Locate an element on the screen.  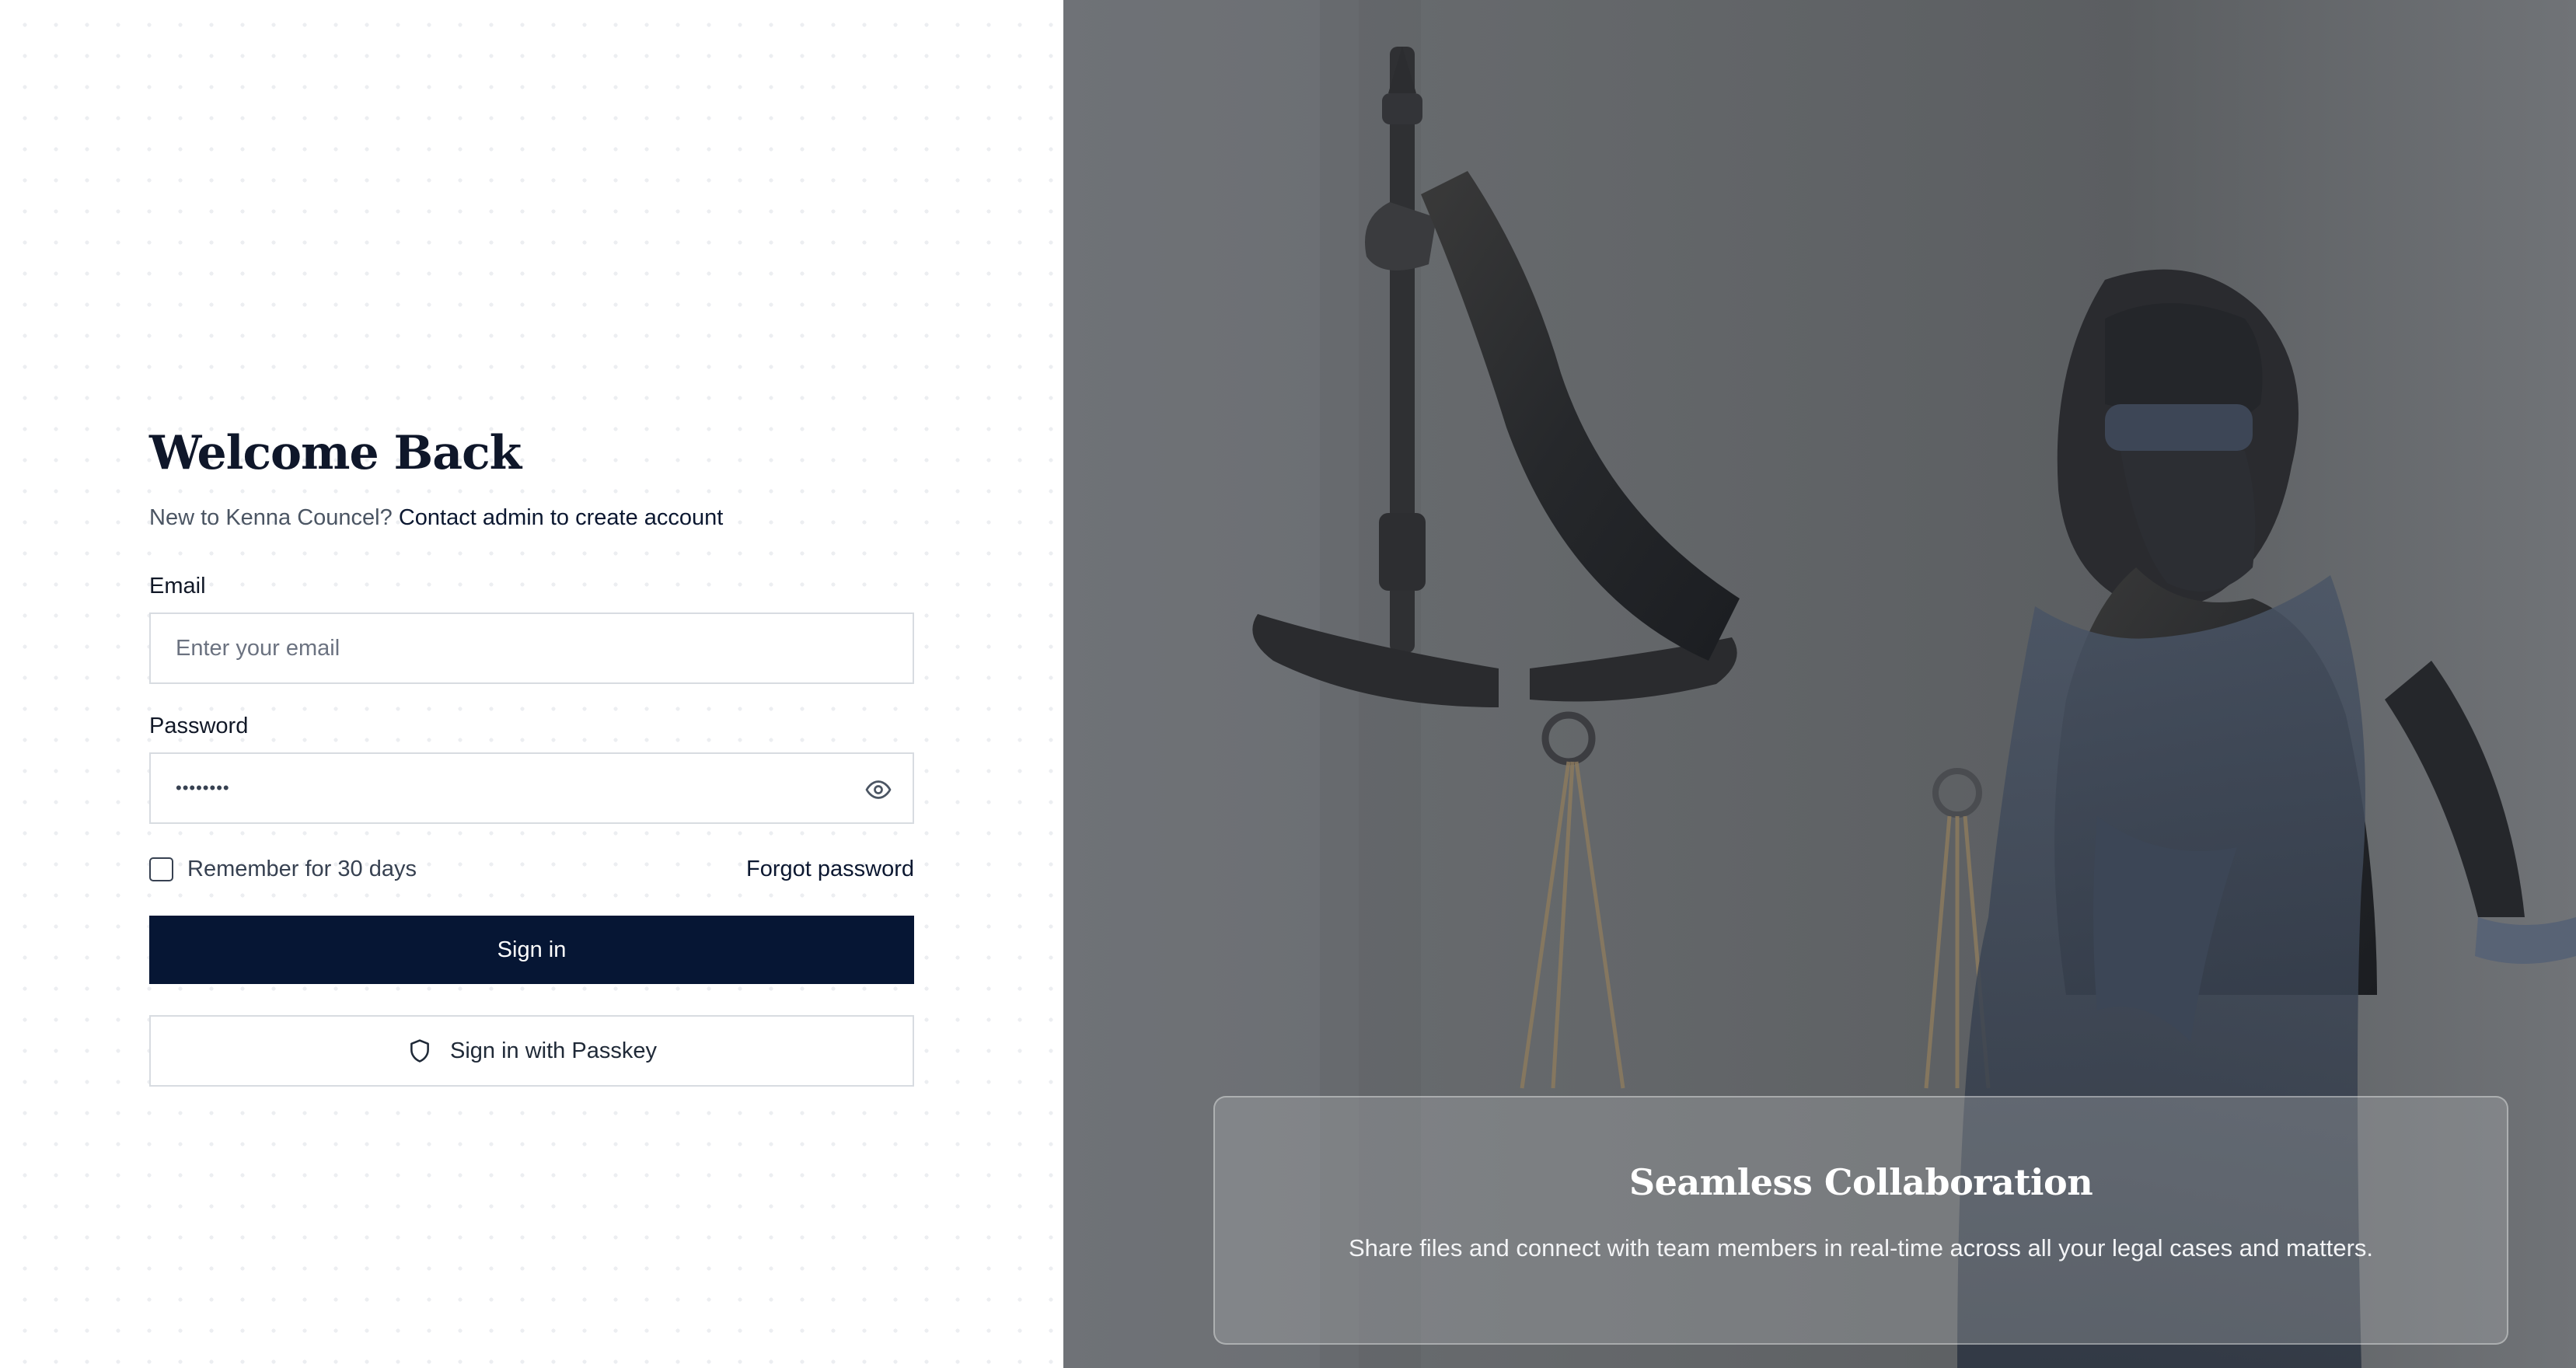
email-label: Email is located at coordinates (178, 586).